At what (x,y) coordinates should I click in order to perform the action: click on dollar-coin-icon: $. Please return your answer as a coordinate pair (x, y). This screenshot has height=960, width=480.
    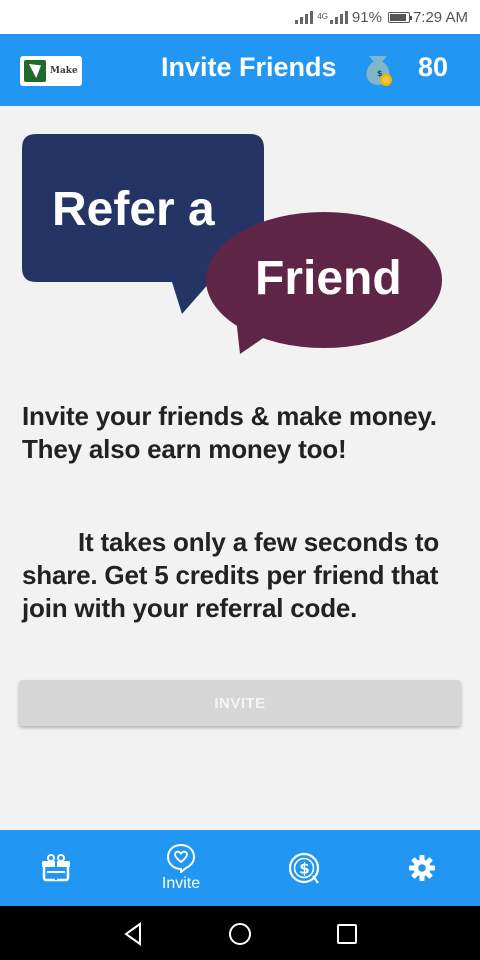
    Looking at the image, I should click on (304, 868).